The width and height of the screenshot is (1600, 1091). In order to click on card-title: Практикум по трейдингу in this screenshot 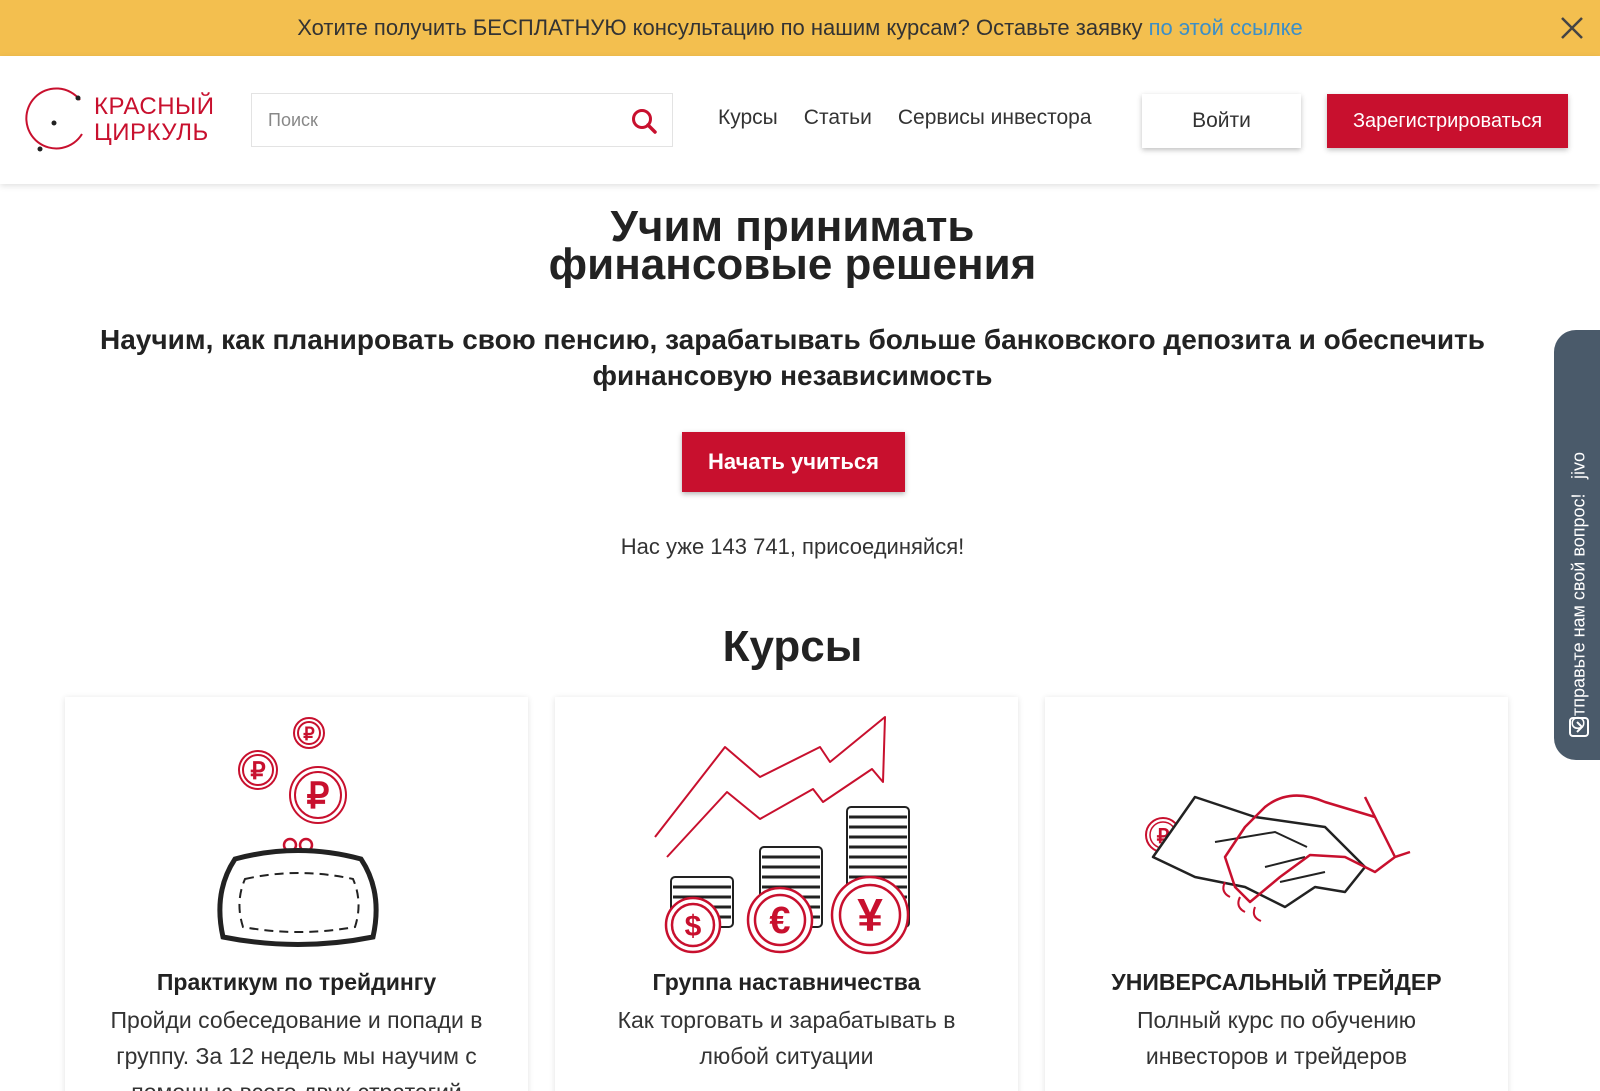, I will do `click(296, 982)`.